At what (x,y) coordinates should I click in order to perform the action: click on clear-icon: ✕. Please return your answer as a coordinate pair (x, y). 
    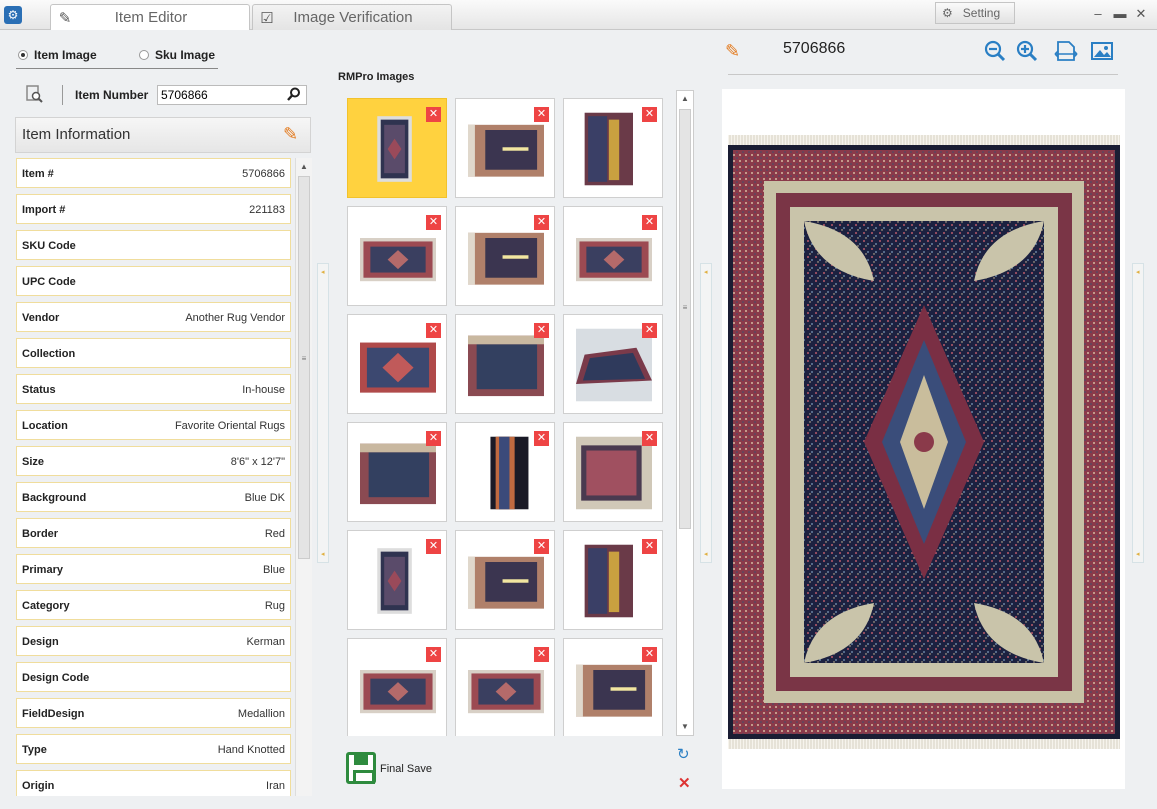
    Looking at the image, I should click on (684, 783).